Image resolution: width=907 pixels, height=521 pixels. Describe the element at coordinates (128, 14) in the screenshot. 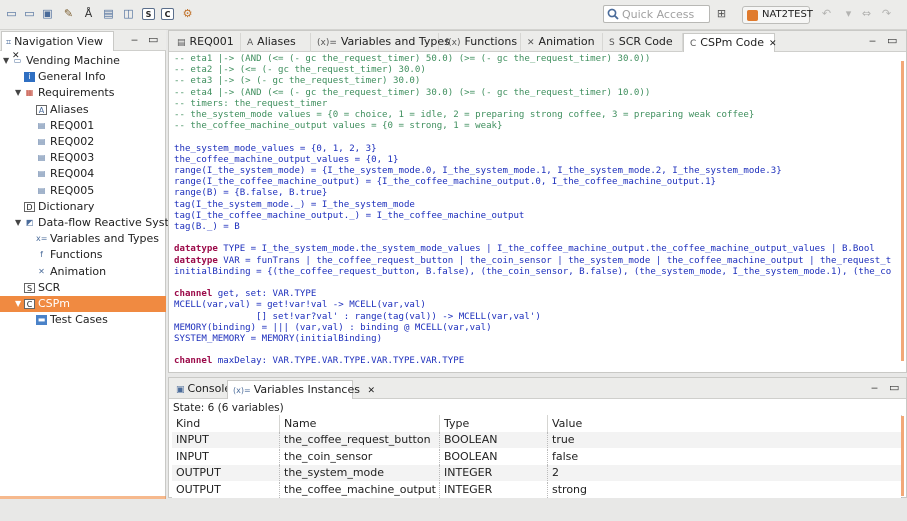

I see `chart-tool-icon: ◫` at that location.